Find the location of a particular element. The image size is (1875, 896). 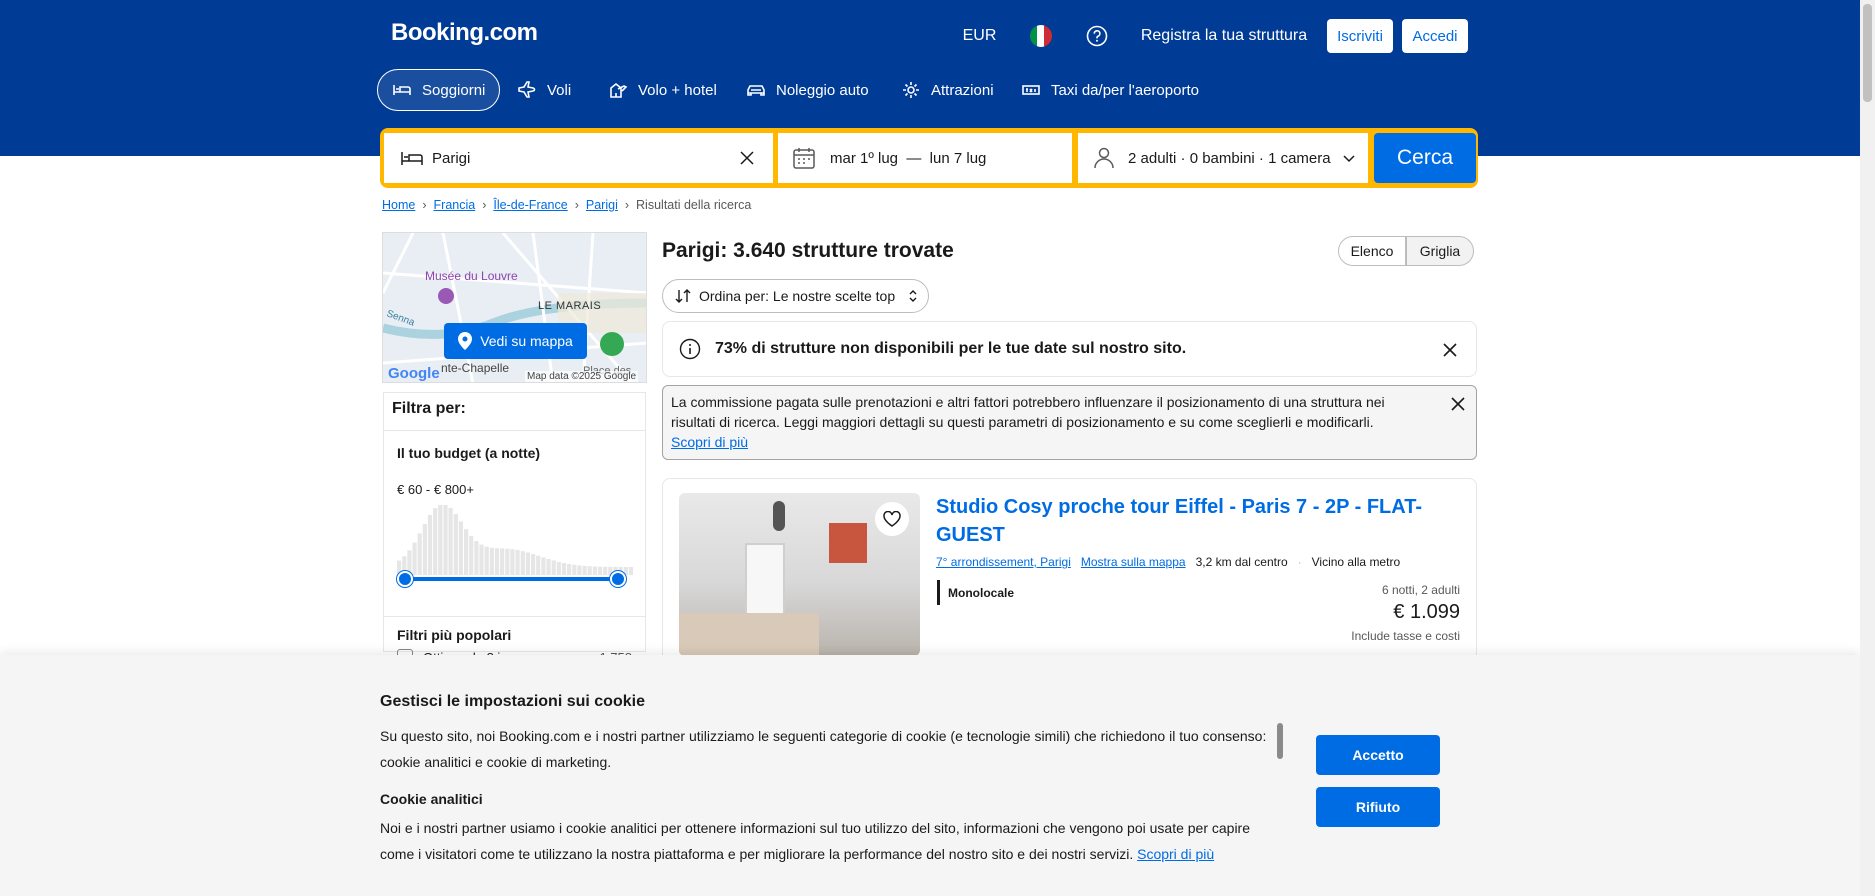

sort-icon is located at coordinates (683, 296).